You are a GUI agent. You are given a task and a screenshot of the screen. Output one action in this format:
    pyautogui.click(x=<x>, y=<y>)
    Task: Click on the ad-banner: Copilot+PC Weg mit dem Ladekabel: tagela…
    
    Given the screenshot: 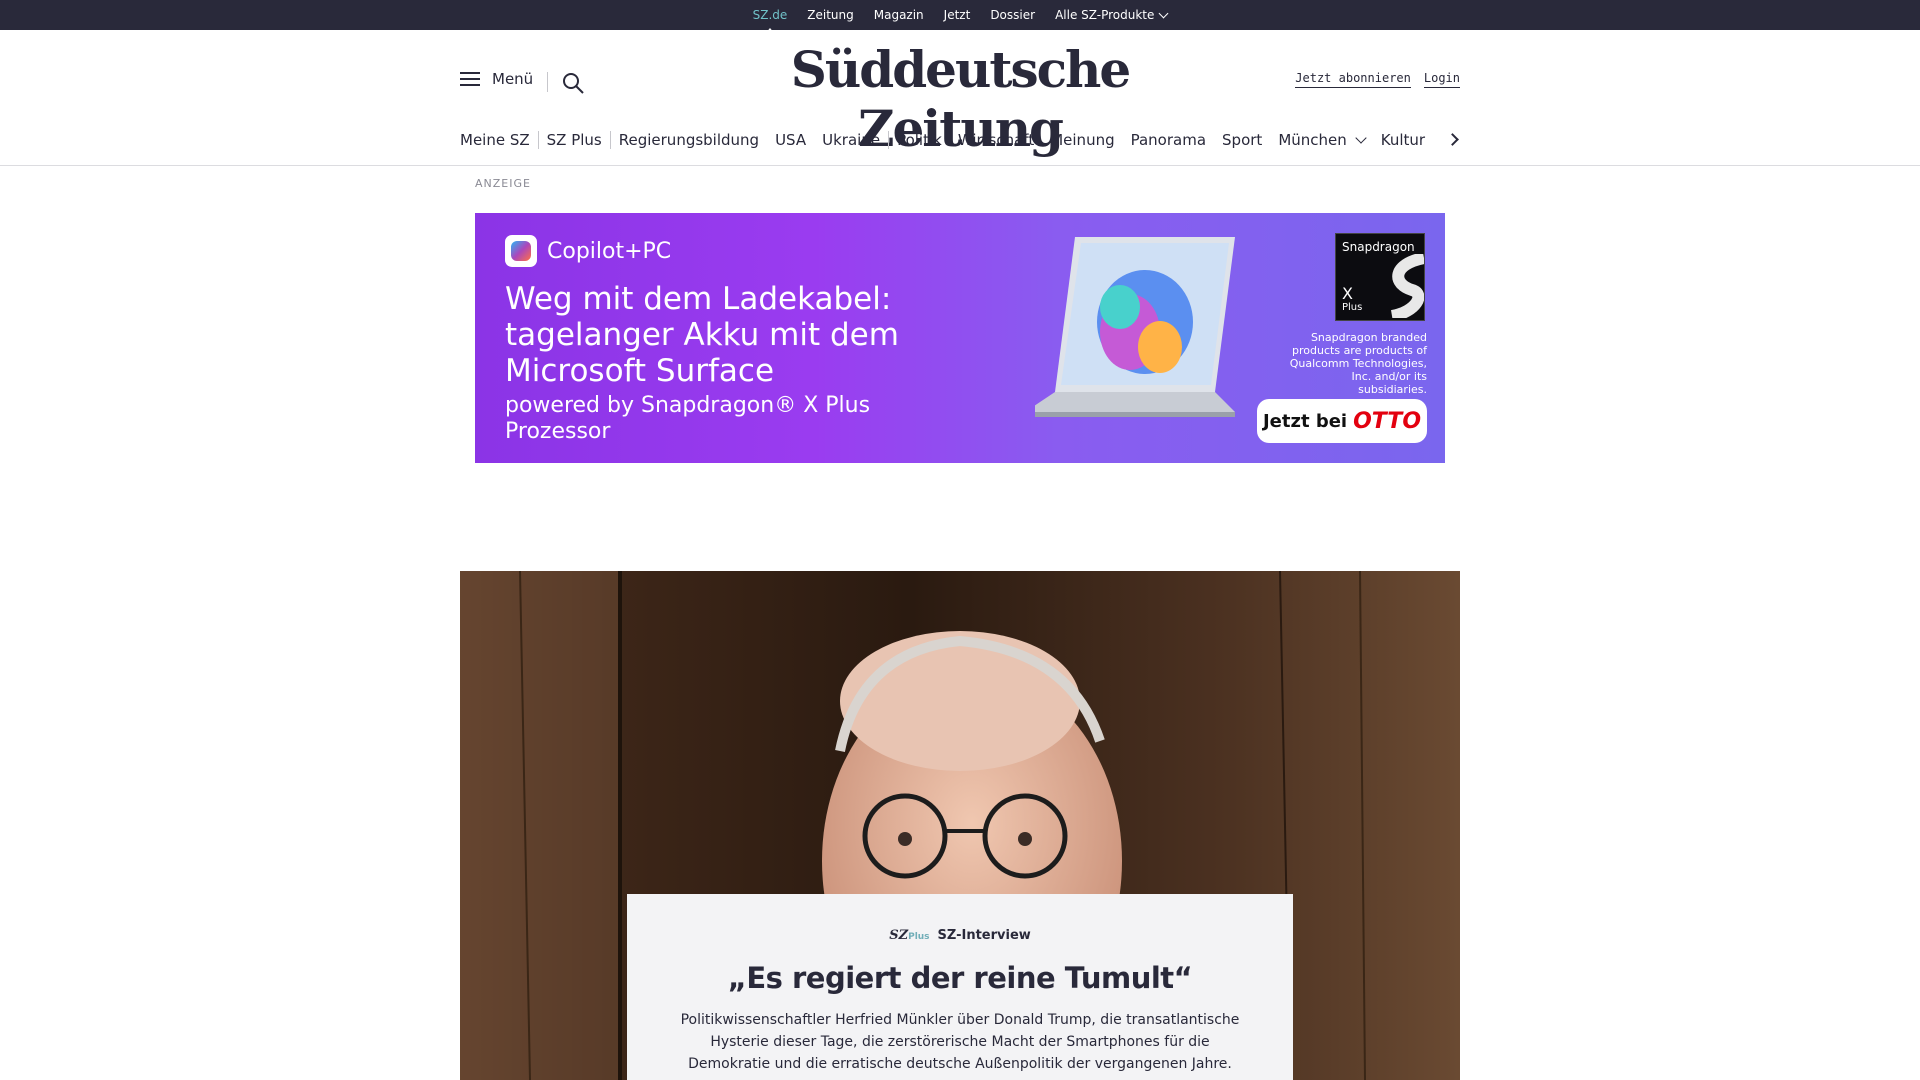 What is the action you would take?
    pyautogui.click(x=960, y=338)
    